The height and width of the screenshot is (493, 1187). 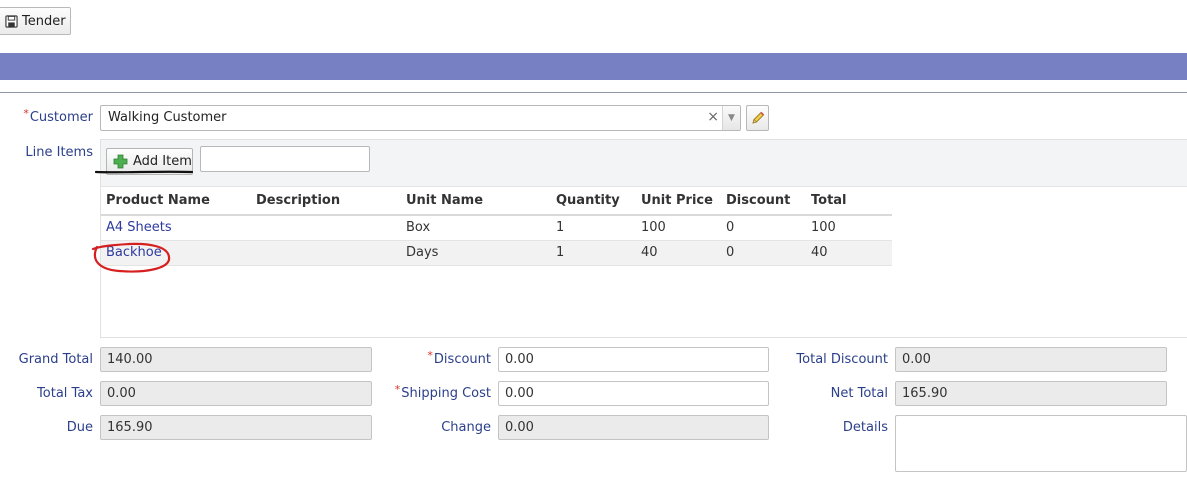 I want to click on discount-input: 0.00, so click(x=633, y=359).